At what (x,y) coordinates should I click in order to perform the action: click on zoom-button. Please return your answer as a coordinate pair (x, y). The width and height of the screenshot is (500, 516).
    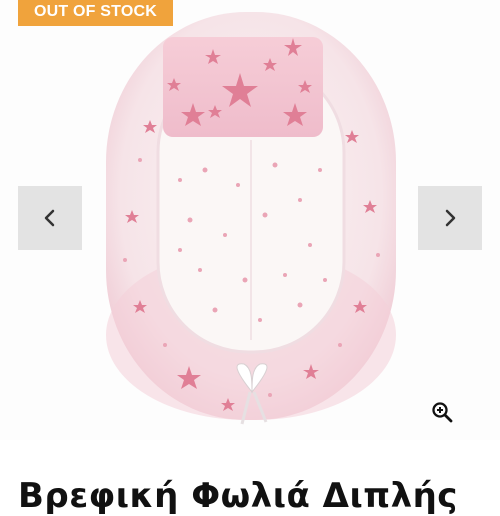
    Looking at the image, I should click on (442, 412).